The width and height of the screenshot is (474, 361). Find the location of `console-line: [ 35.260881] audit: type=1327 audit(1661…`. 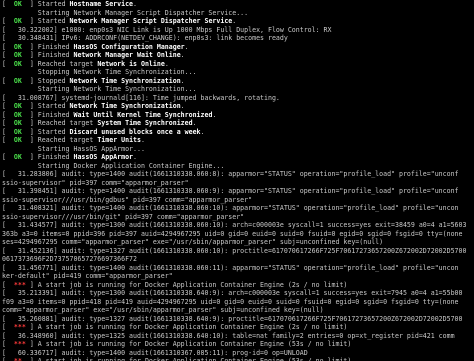

console-line: [ 35.260881] audit: type=1327 audit(1661… is located at coordinates (237, 319).